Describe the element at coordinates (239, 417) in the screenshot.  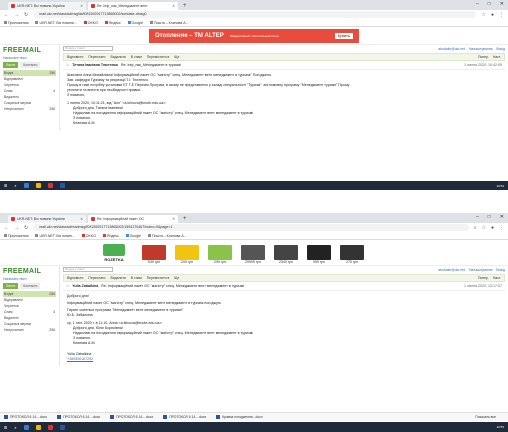
I see `download-item: Кравча погодження...docx` at that location.